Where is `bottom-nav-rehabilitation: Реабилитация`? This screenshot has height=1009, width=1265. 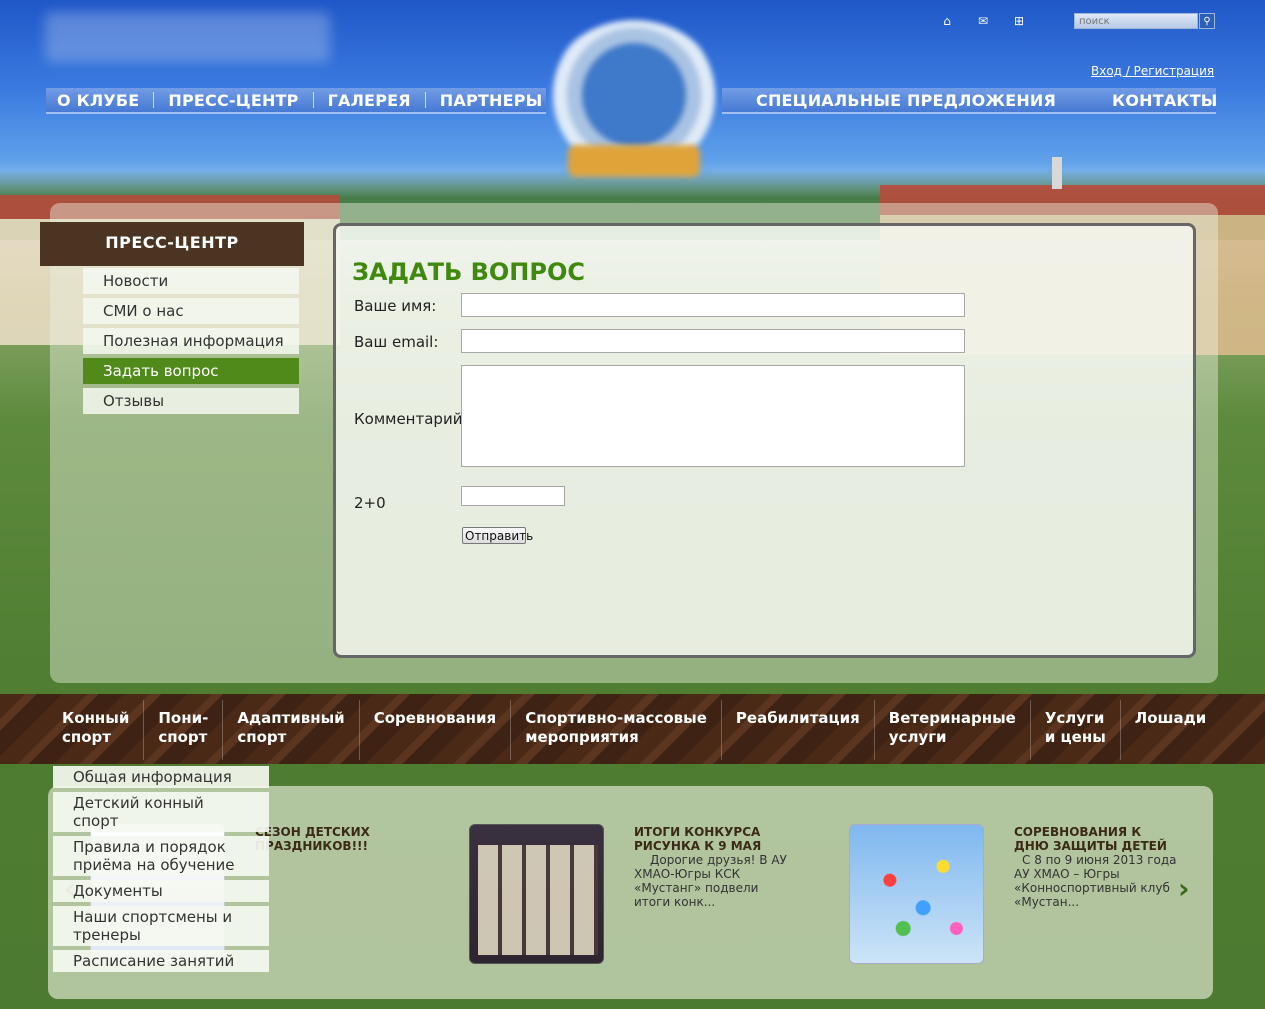 bottom-nav-rehabilitation: Реабилитация is located at coordinates (798, 730).